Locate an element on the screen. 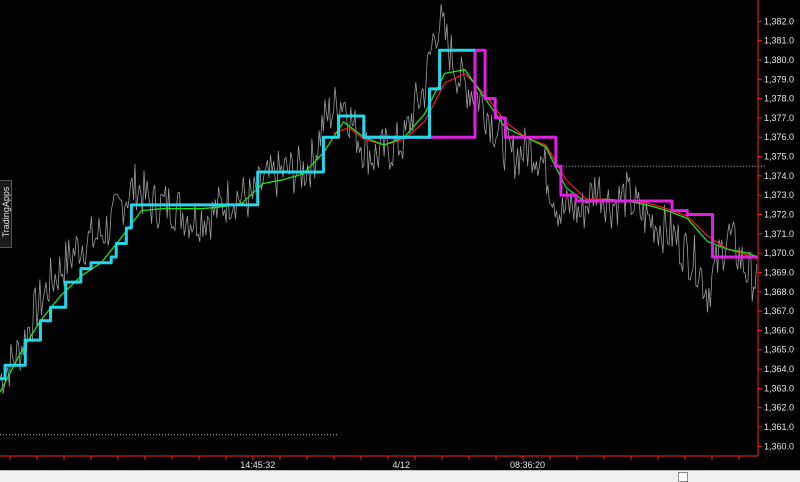 This screenshot has width=800, height=482. time-tick-label: 4/12 is located at coordinates (401, 465).